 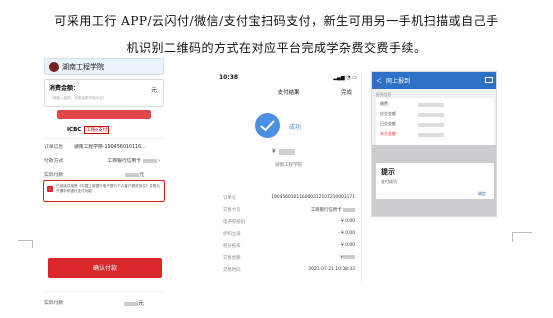 I want to click on row-key: 付款方式, so click(x=54, y=161).